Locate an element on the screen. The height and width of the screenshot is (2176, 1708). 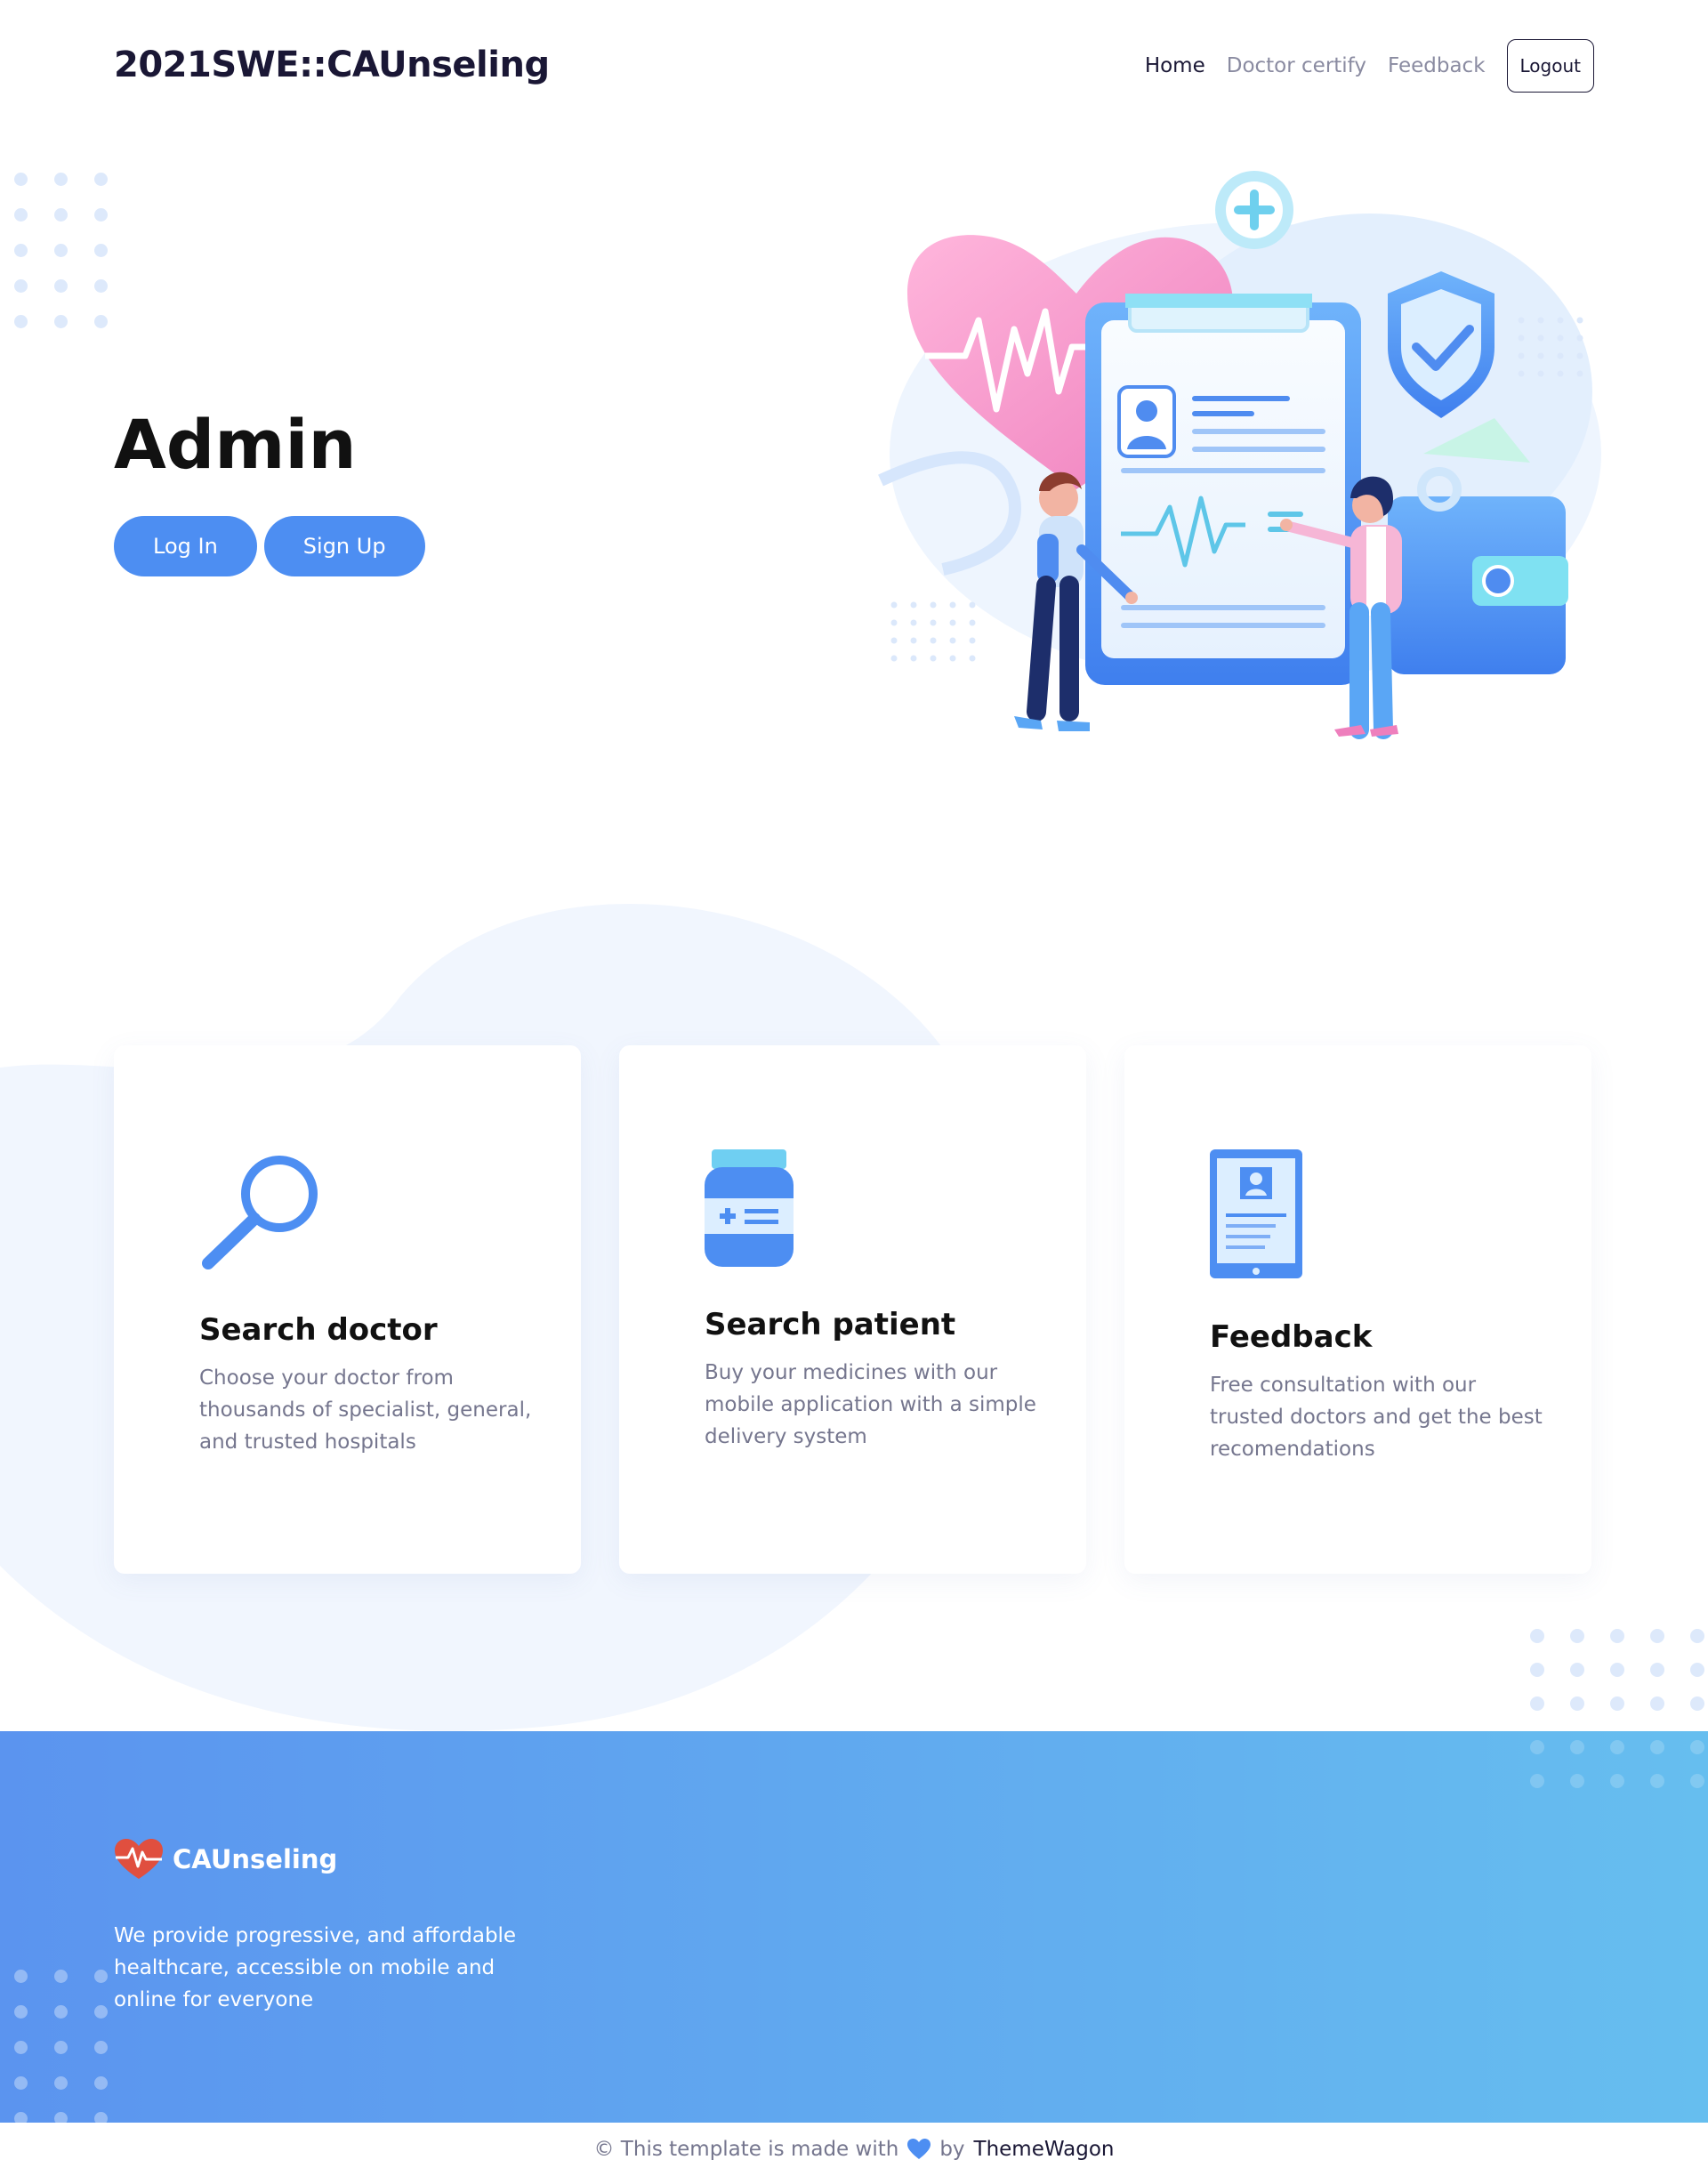
card-title: Search patient is located at coordinates (830, 1324).